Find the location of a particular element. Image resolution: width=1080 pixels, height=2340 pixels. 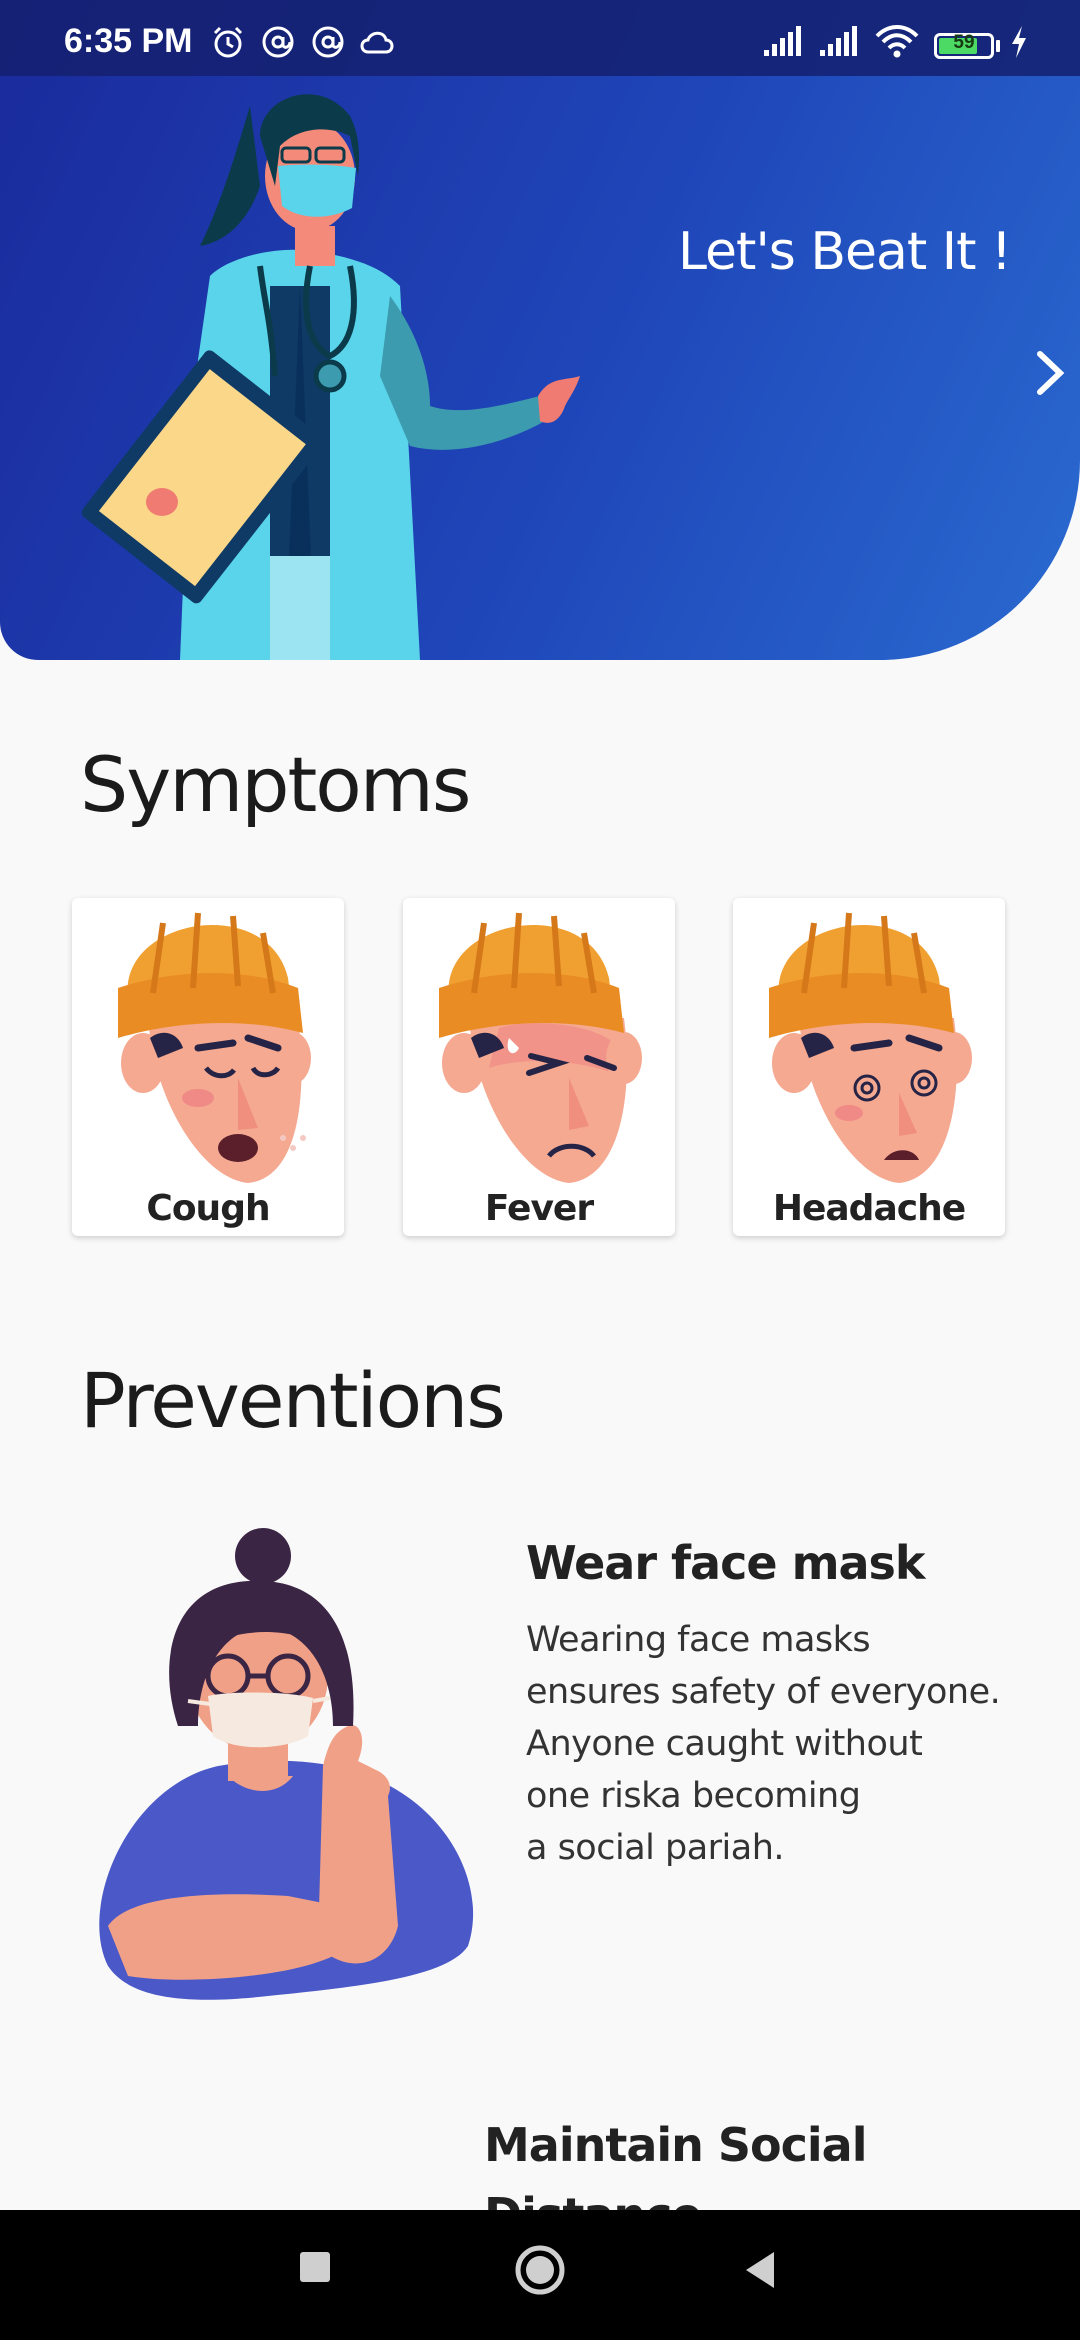

chevron-right-icon is located at coordinates (1050, 373).